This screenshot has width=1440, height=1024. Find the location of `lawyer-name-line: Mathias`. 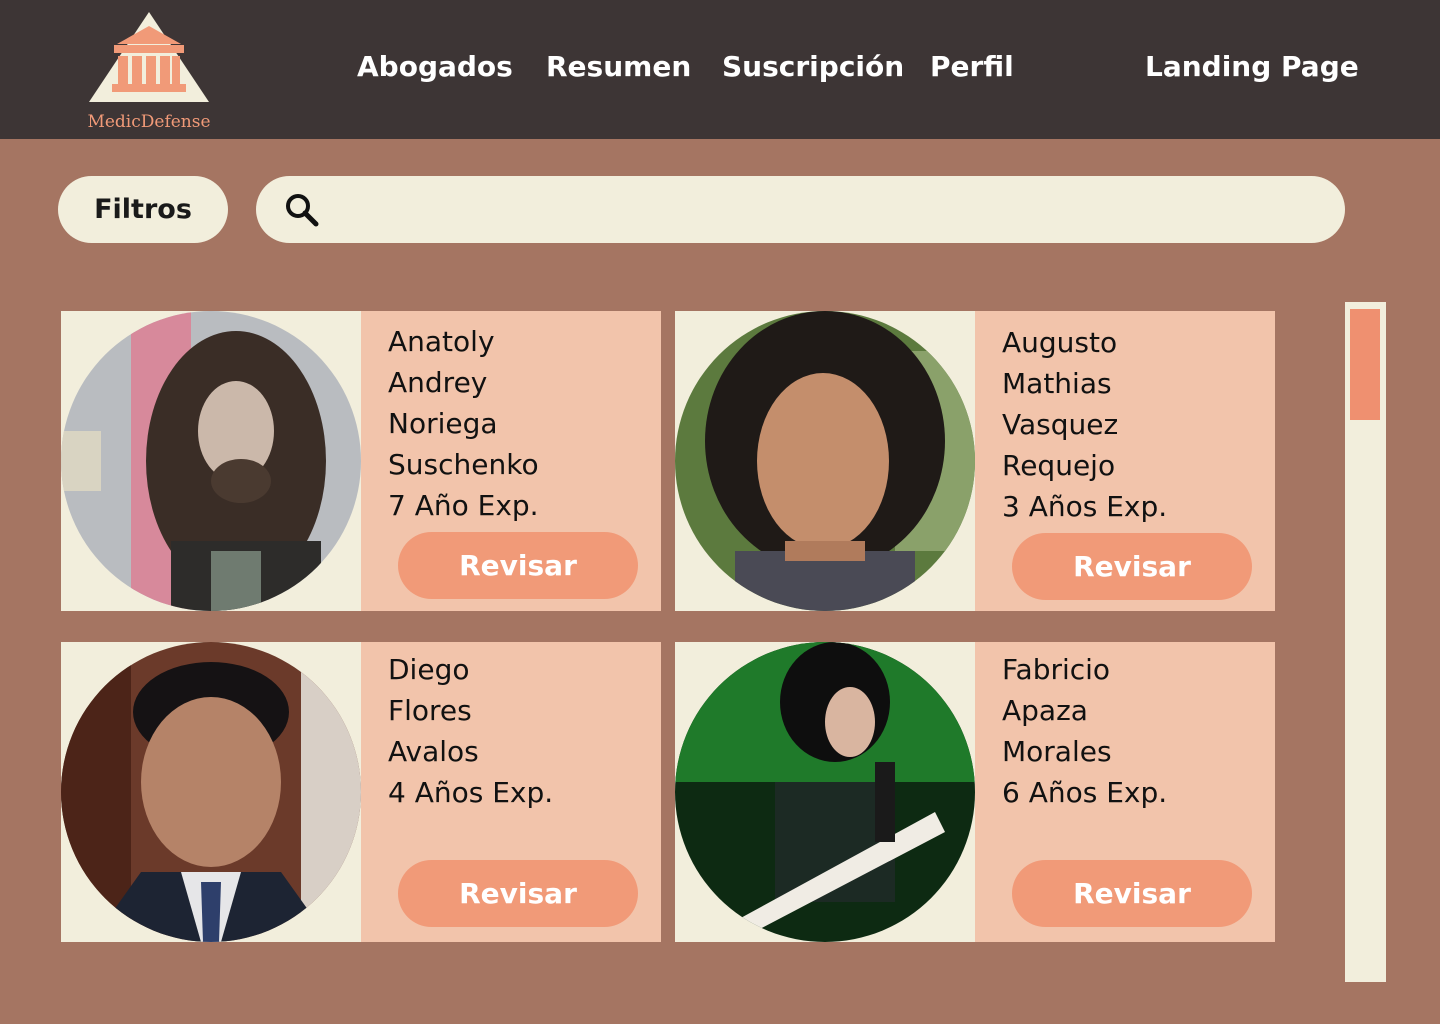

lawyer-name-line: Mathias is located at coordinates (1057, 383).